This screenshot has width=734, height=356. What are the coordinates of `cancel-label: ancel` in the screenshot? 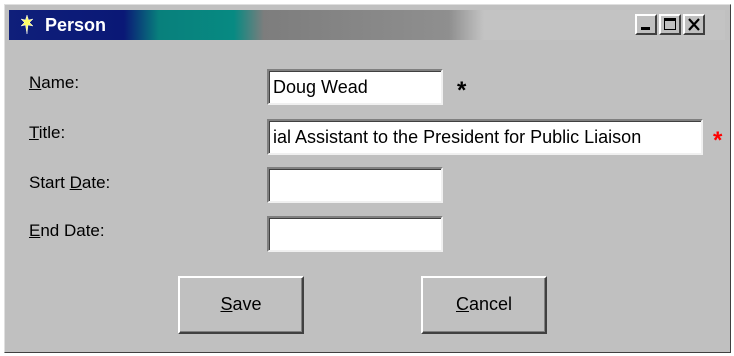 It's located at (490, 304).